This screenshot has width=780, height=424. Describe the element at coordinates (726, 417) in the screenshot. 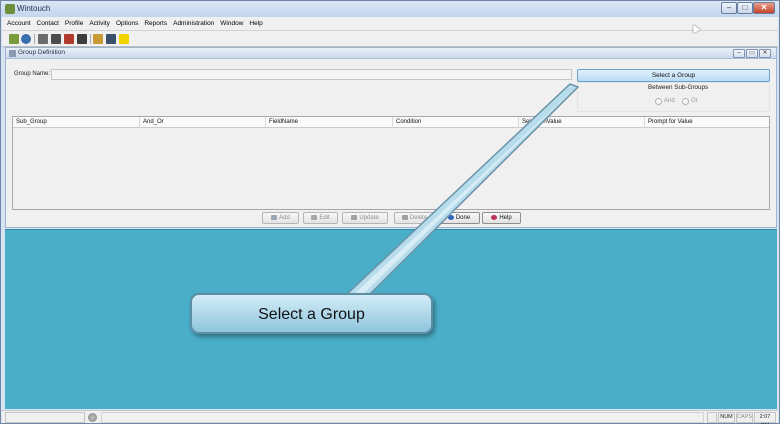

I see `num-lock-indicator: NUM` at that location.